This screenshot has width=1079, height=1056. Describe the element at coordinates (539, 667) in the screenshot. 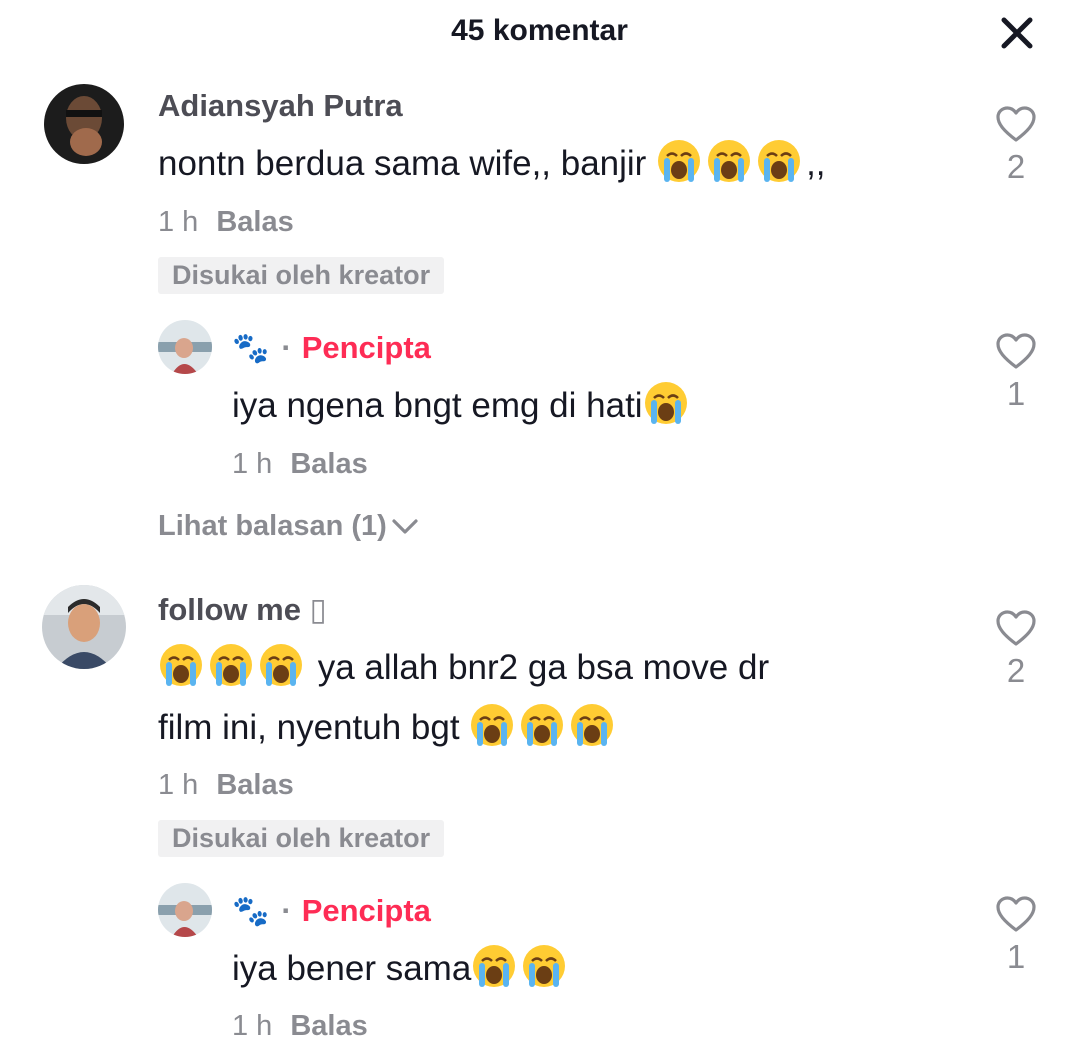

I see `comment-text-part: ya allah bnr2 ga bsa move dr` at that location.